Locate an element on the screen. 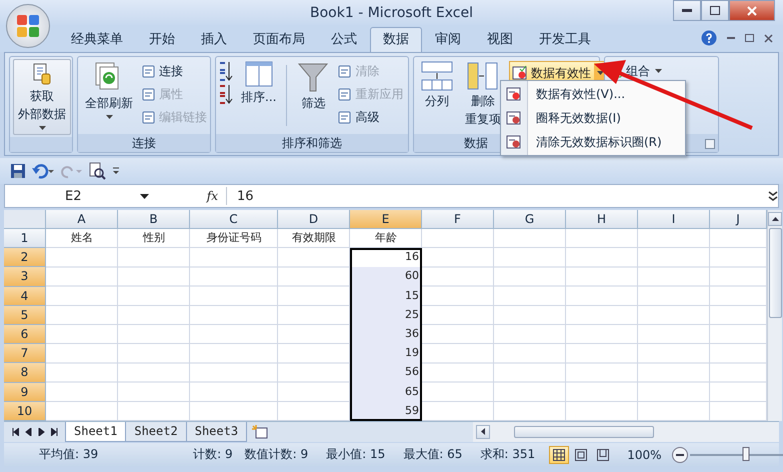 Image resolution: width=783 pixels, height=472 pixels. ribbon-button: 筛选 is located at coordinates (313, 95).